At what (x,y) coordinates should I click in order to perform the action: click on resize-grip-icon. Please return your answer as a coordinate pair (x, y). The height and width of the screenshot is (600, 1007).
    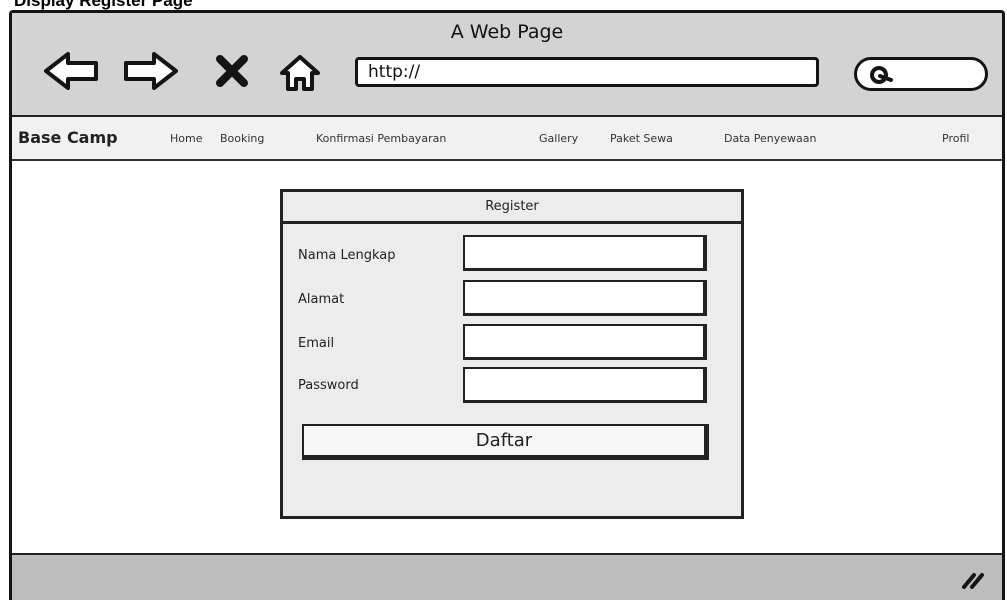
    Looking at the image, I should click on (973, 579).